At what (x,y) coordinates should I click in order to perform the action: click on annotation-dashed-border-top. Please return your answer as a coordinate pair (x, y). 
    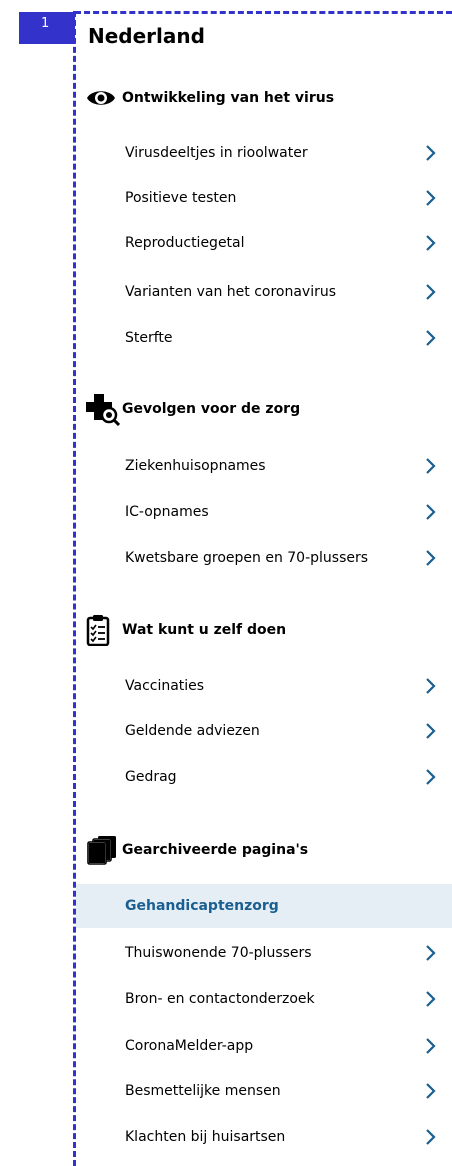
    Looking at the image, I should click on (263, 12).